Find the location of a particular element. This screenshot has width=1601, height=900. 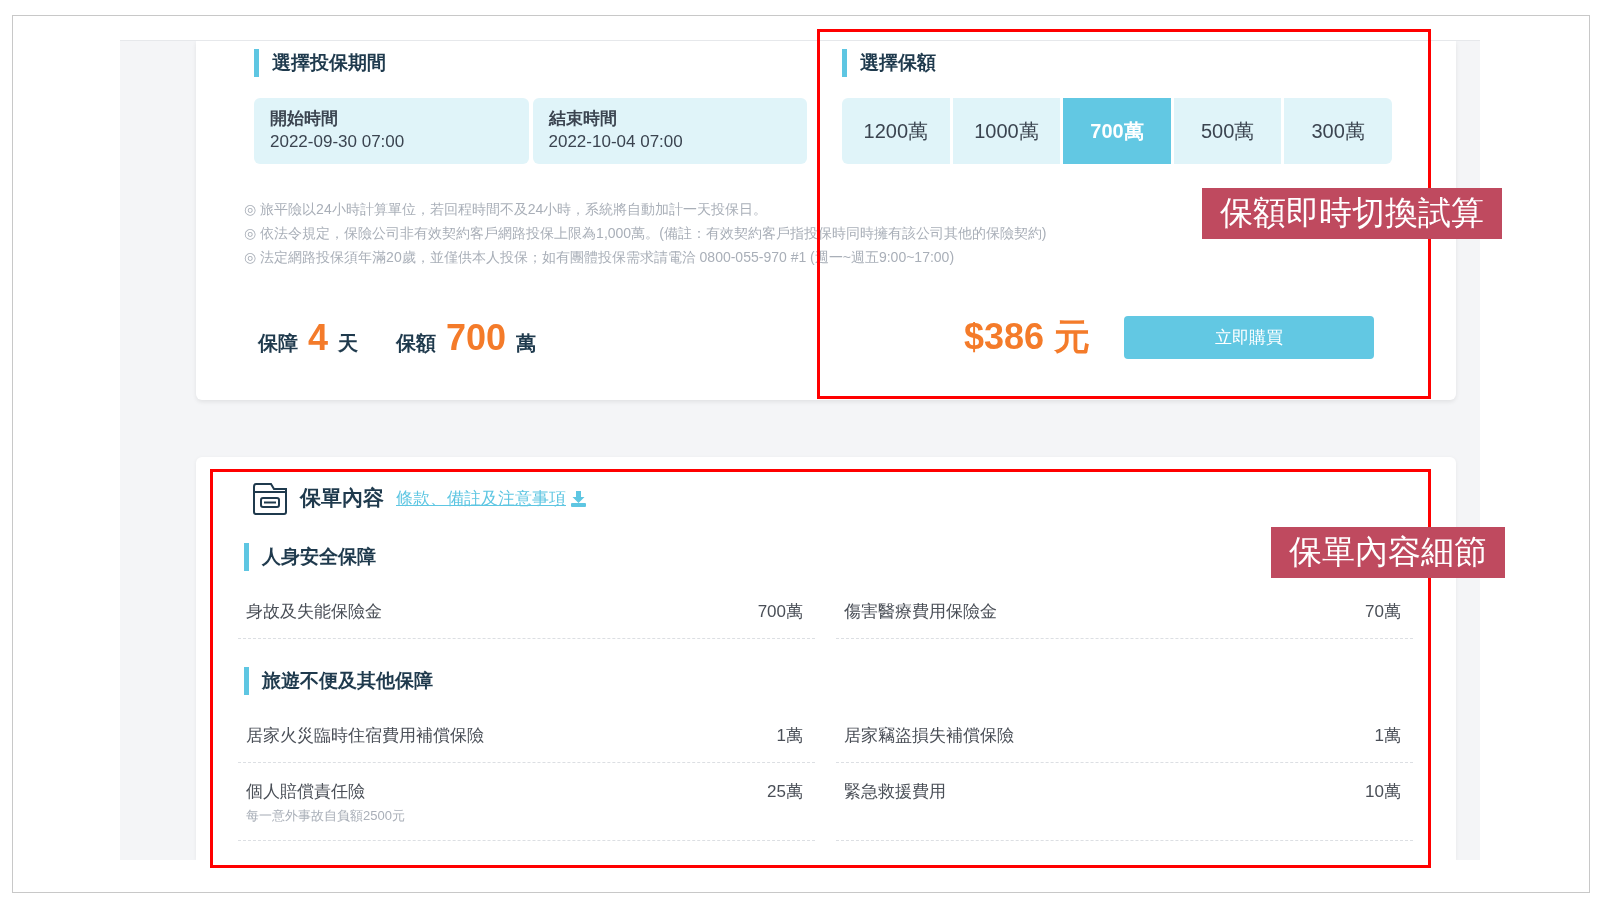

document-folder-icon is located at coordinates (270, 498).